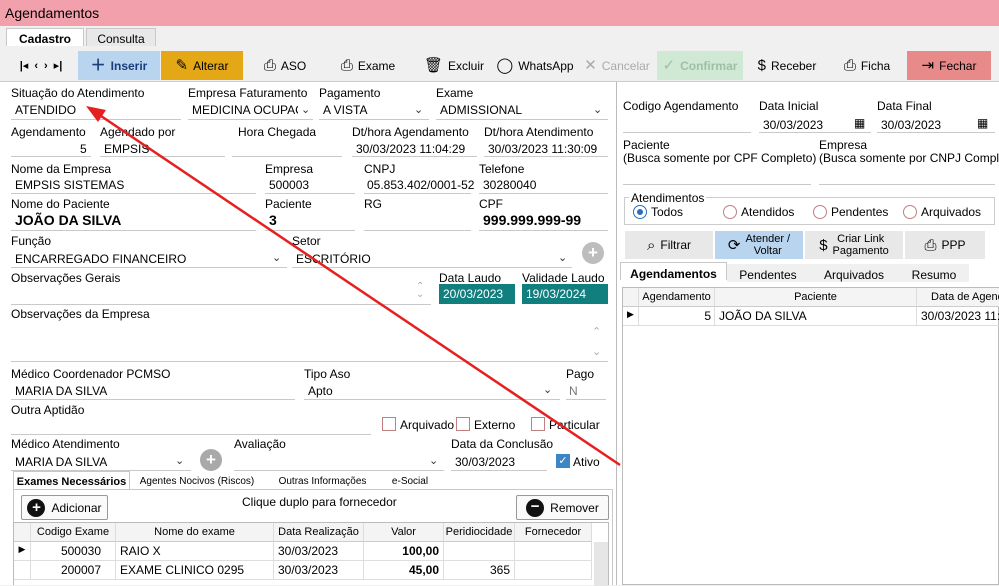  I want to click on radio-pendentes, so click(820, 212).